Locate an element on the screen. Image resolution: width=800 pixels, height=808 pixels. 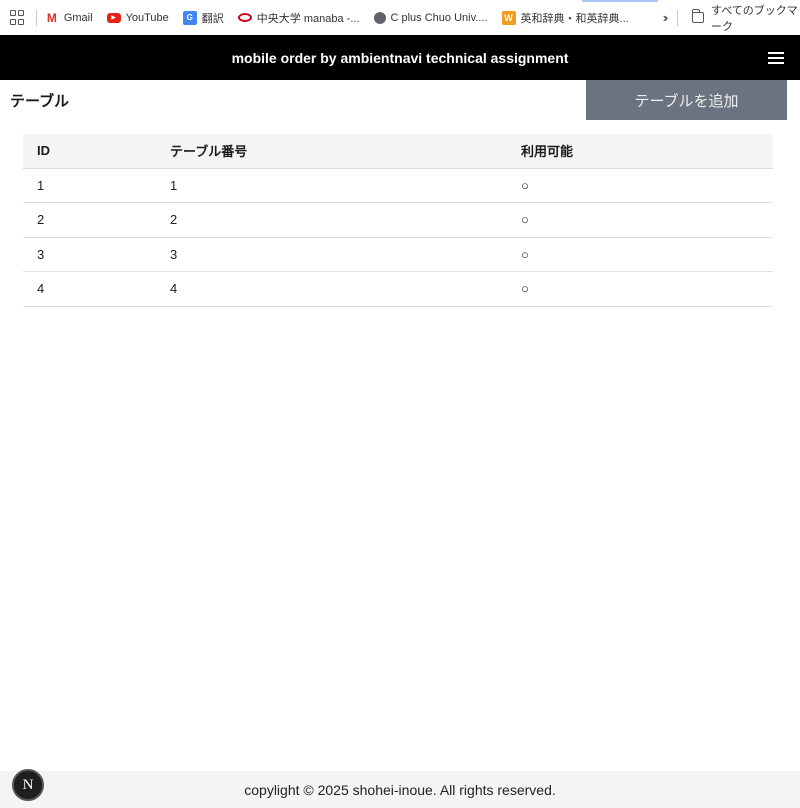
apps-grid-icon is located at coordinates (17, 17).